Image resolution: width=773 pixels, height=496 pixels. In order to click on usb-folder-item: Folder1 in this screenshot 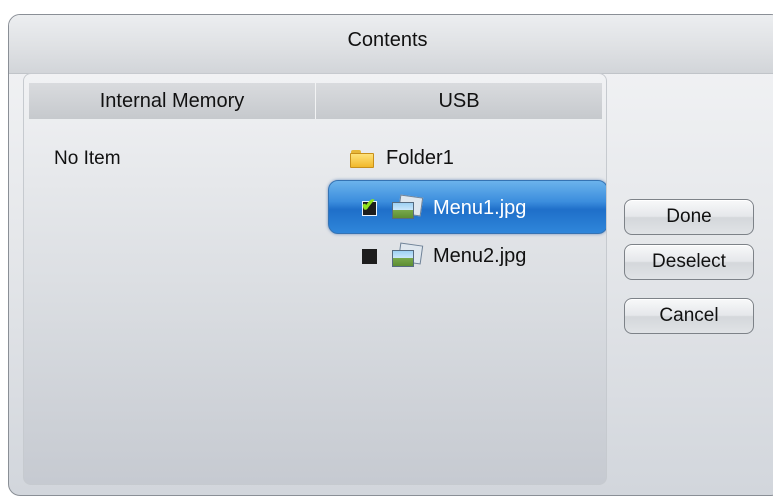, I will do `click(402, 158)`.